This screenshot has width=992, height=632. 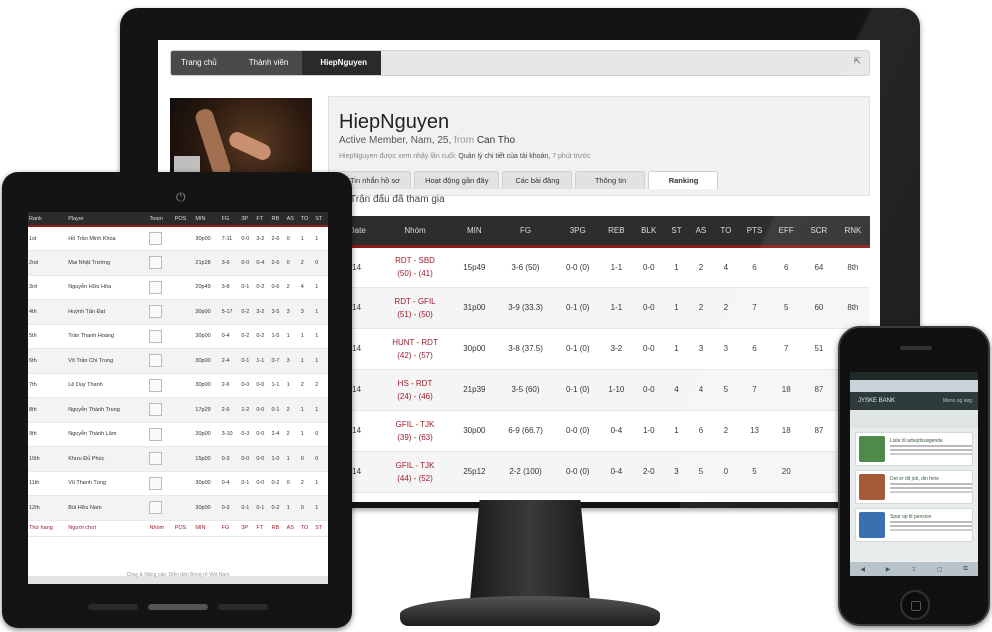 What do you see at coordinates (161, 219) in the screenshot?
I see `column-header: Team` at bounding box center [161, 219].